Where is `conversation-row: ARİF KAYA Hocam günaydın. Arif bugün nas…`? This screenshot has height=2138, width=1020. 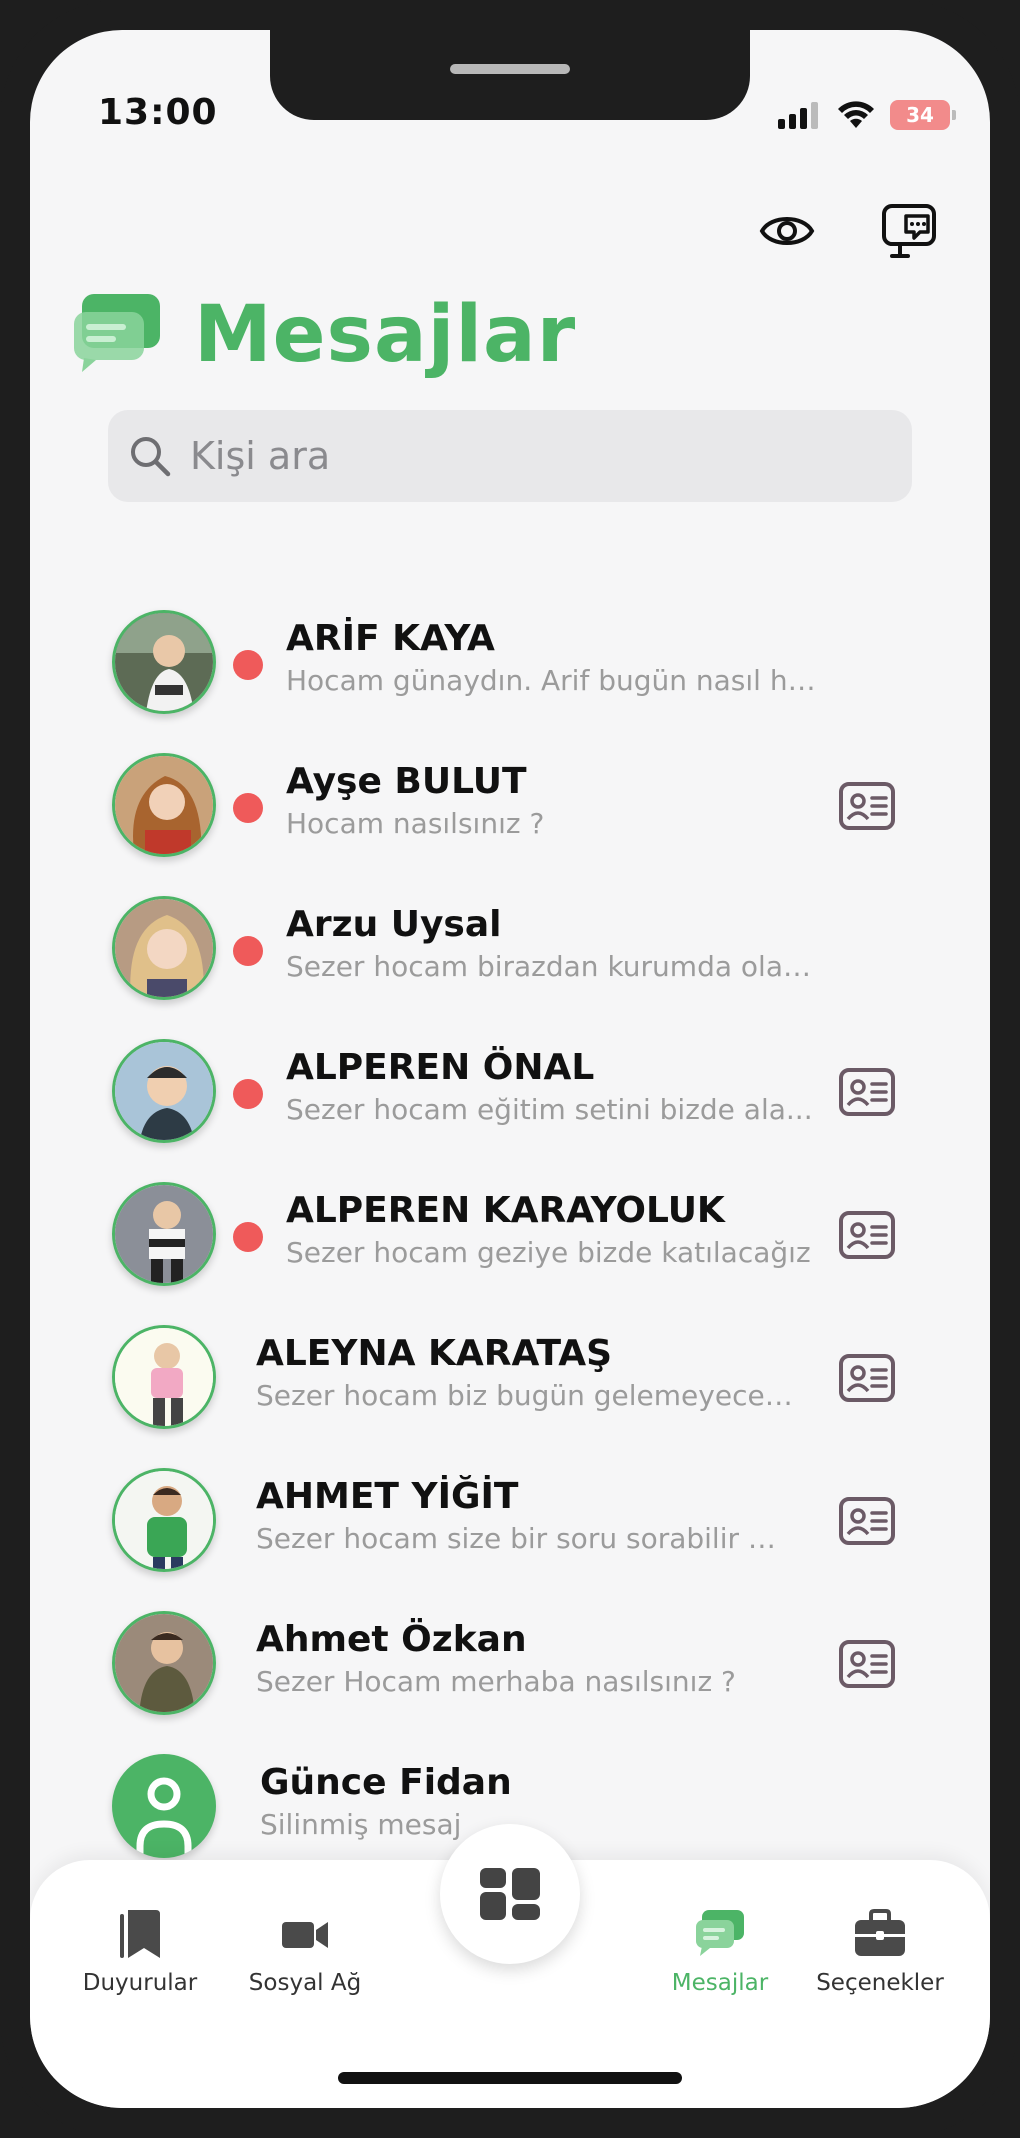
conversation-row: ARİF KAYA Hocam günaydın. Arif bugün nas… is located at coordinates (510, 681).